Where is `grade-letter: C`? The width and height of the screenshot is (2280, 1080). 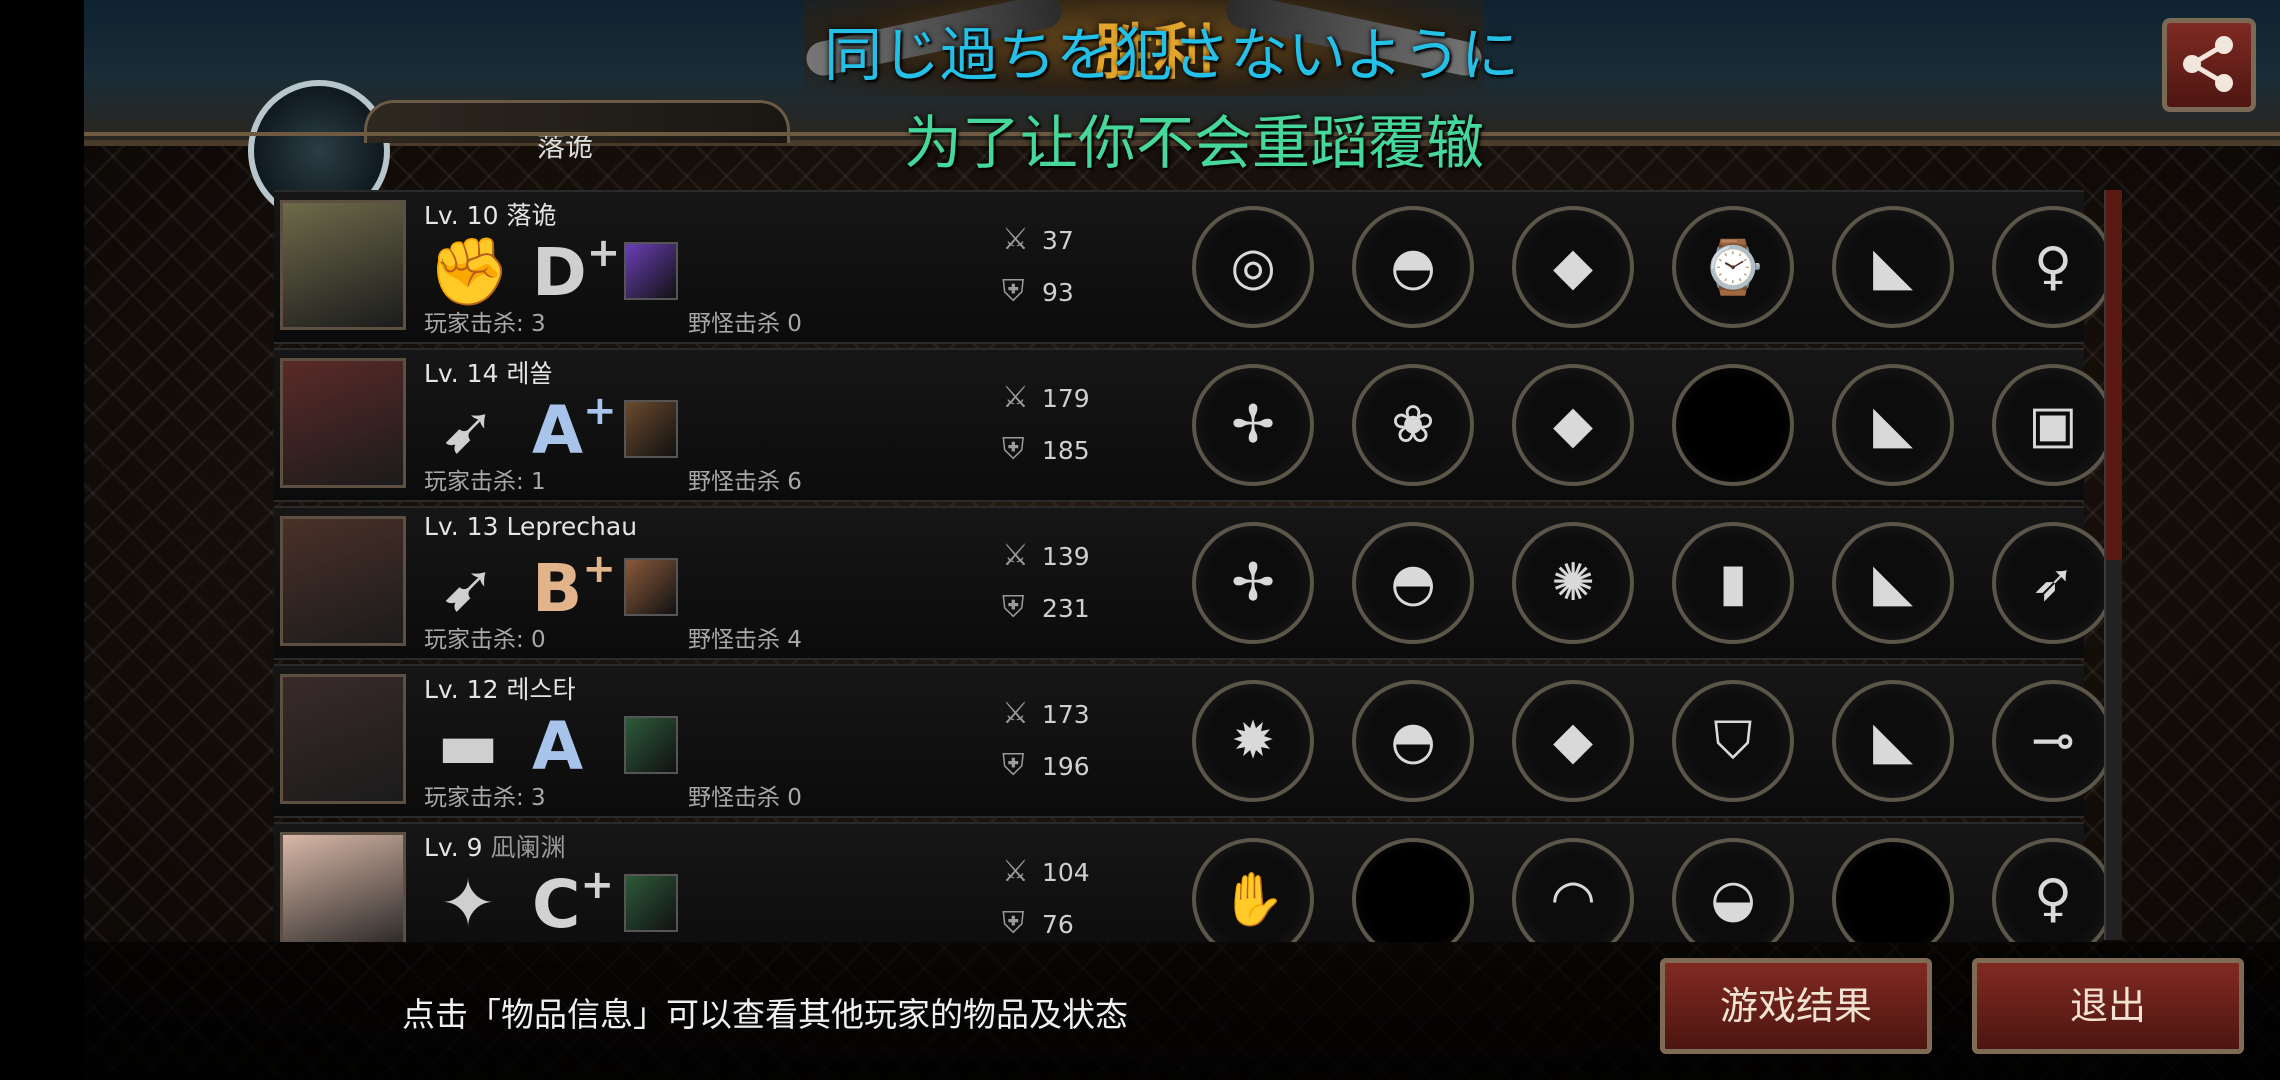
grade-letter: C is located at coordinates (556, 904).